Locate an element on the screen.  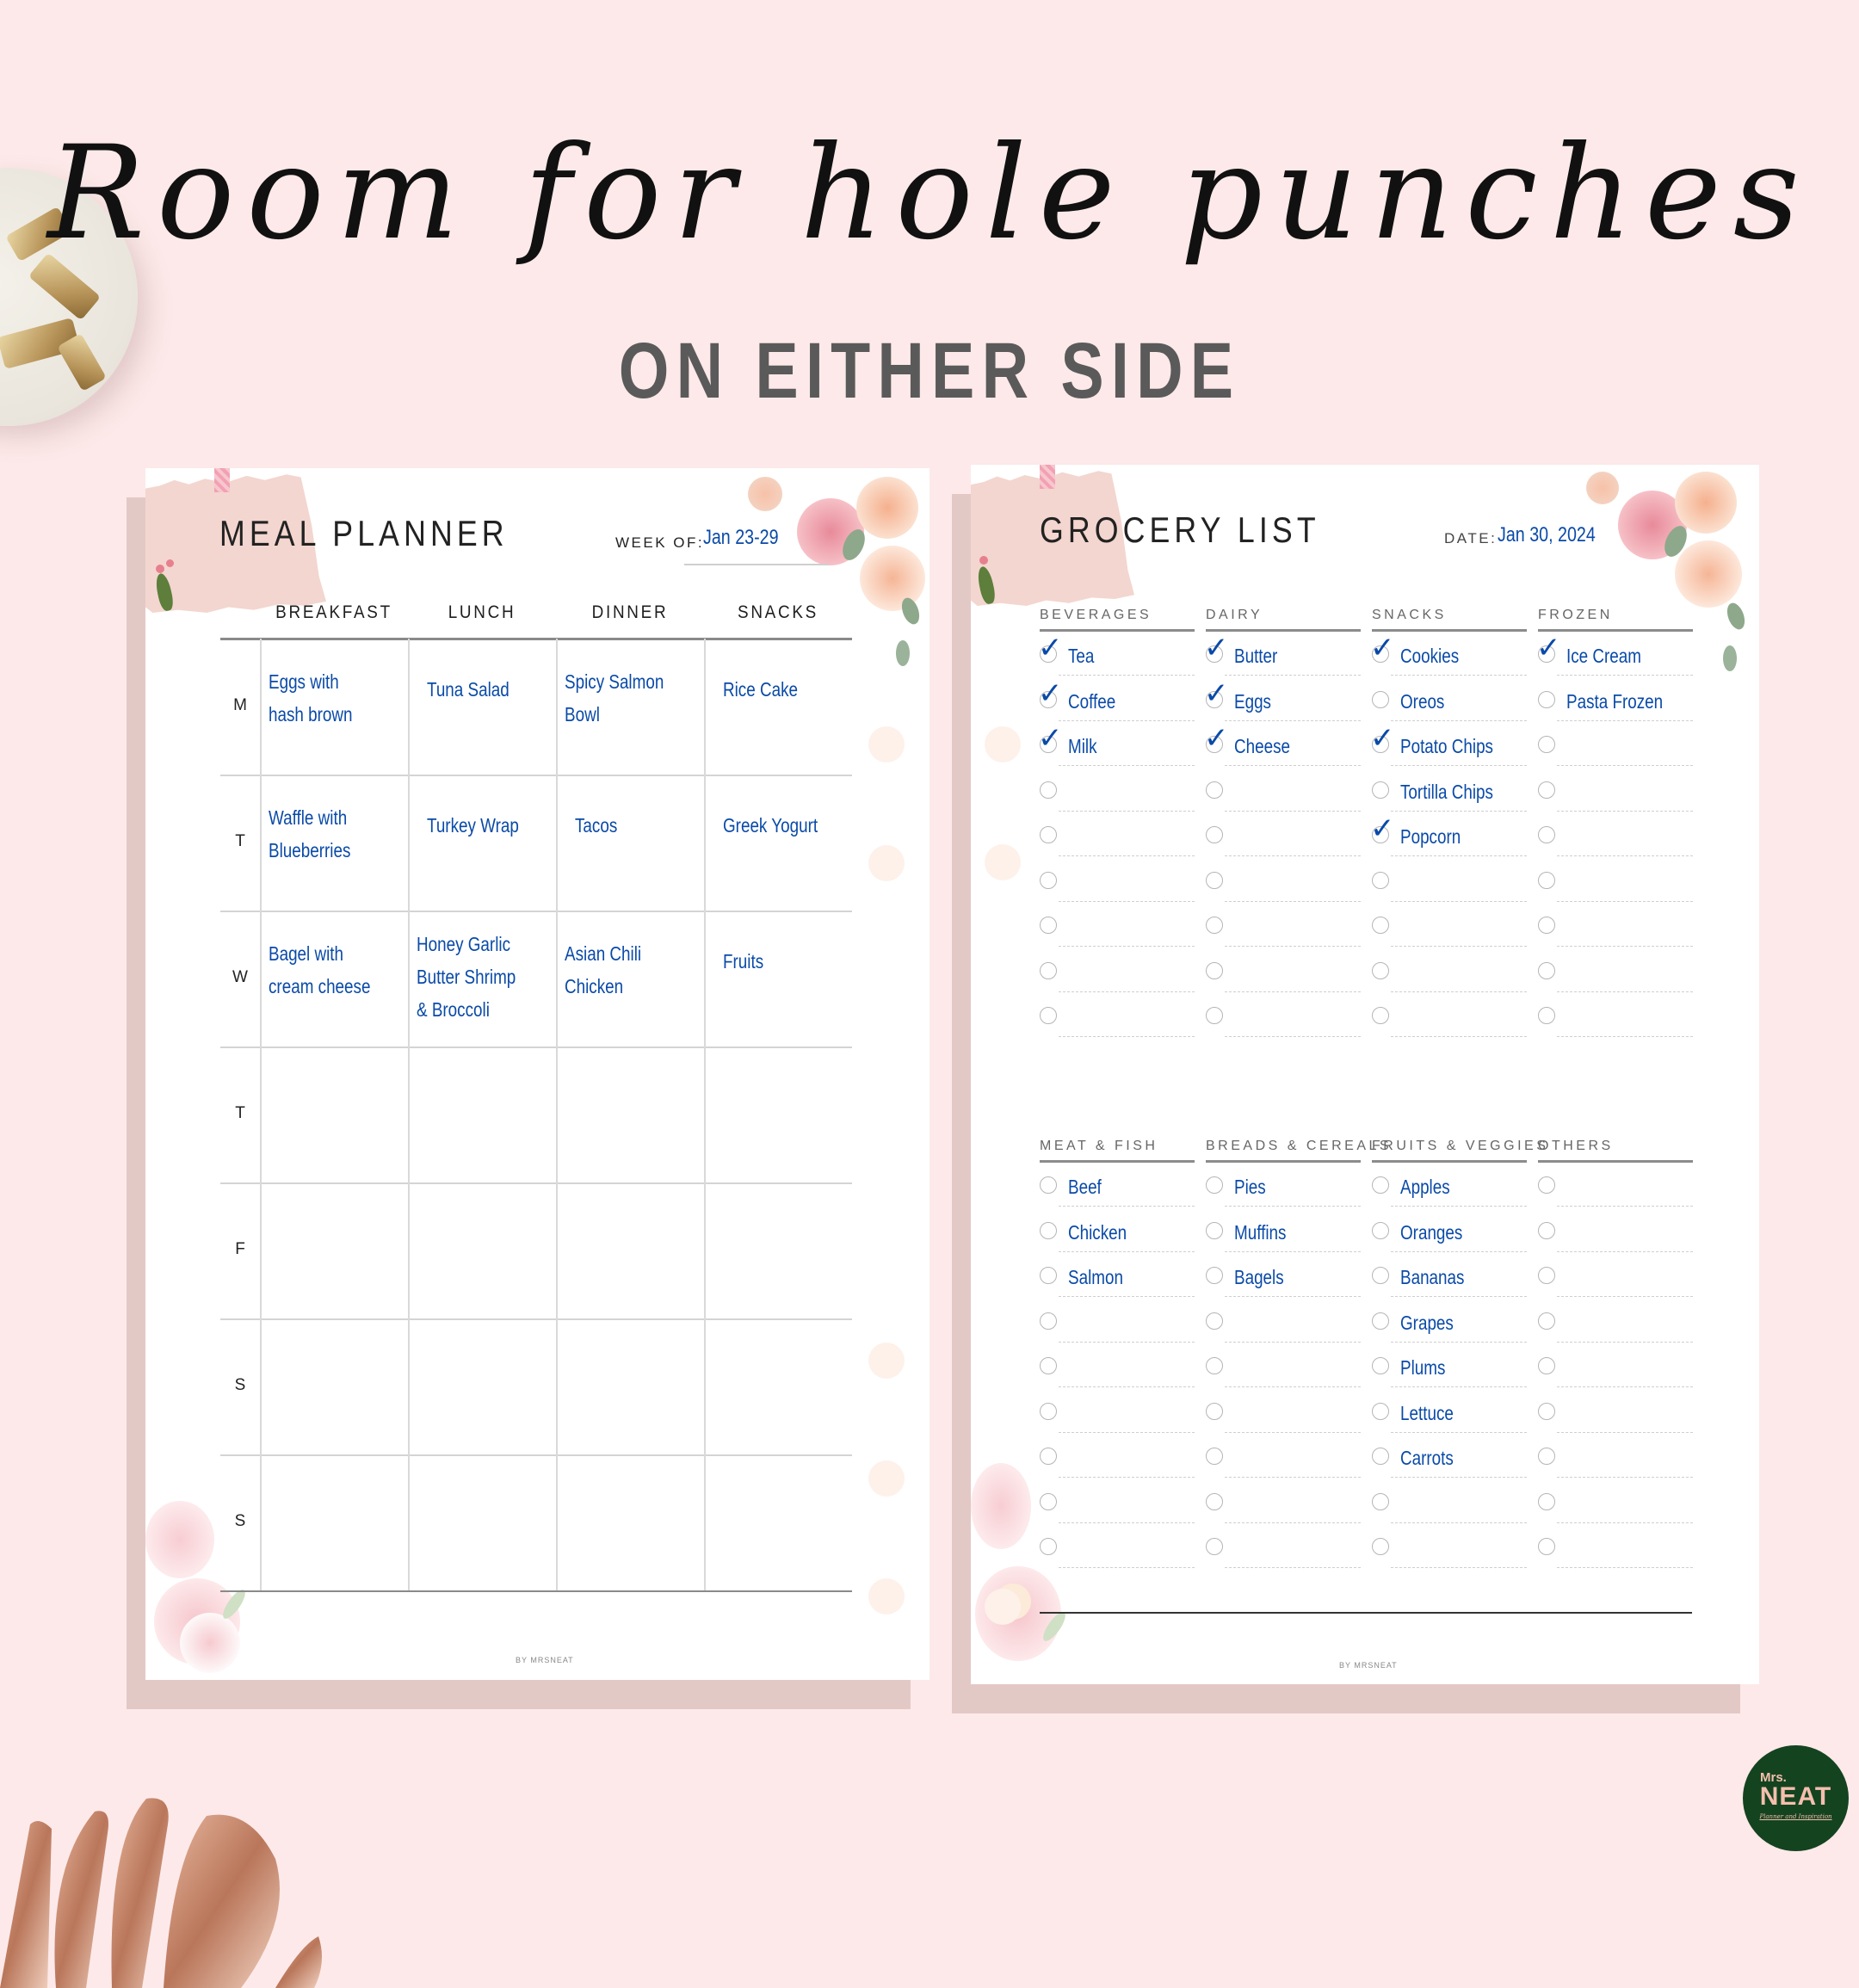
item-label: Bananas is located at coordinates (1432, 1277).